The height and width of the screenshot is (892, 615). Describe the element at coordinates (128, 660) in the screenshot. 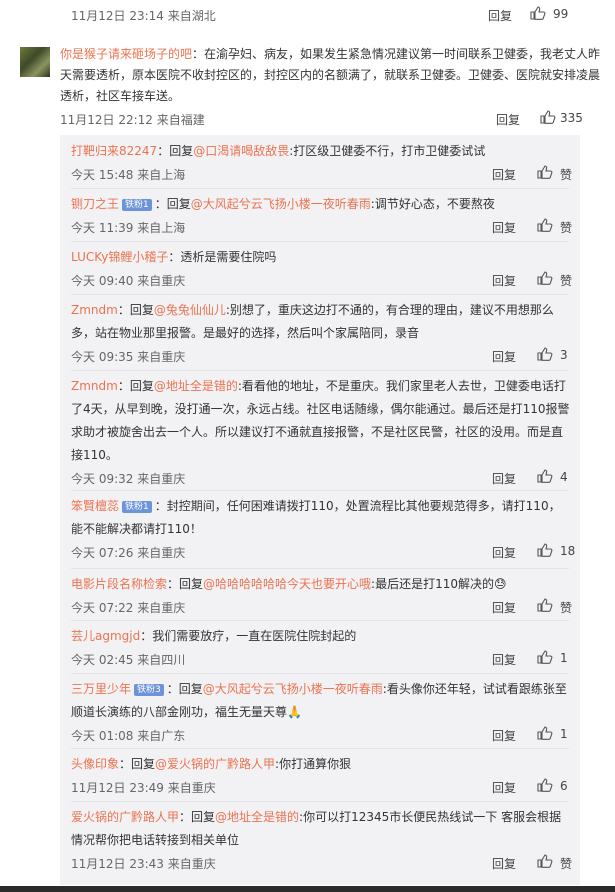

I see `timestamp: 今天 02:45 来自四川` at that location.